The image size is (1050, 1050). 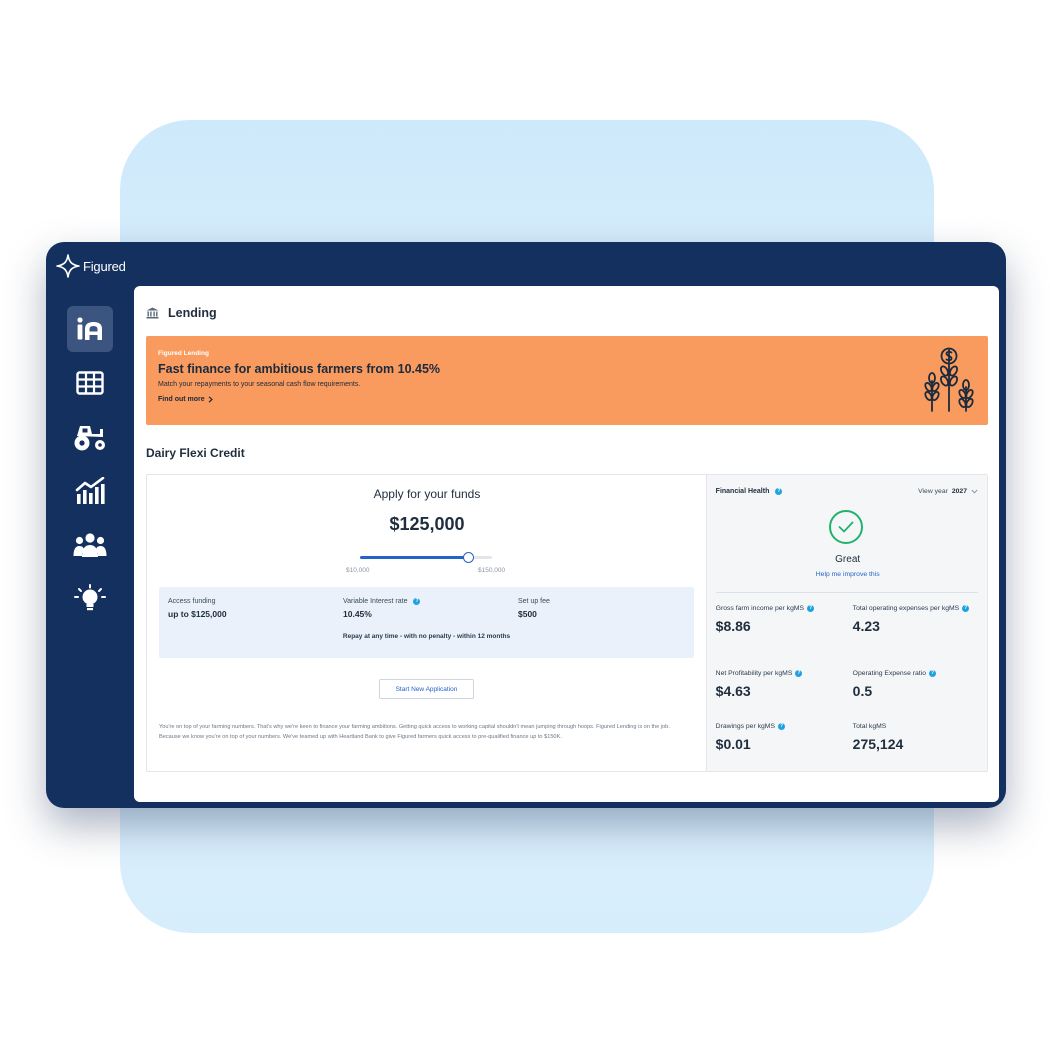 I want to click on metric-label: Drawings per kgMS, so click(x=745, y=726).